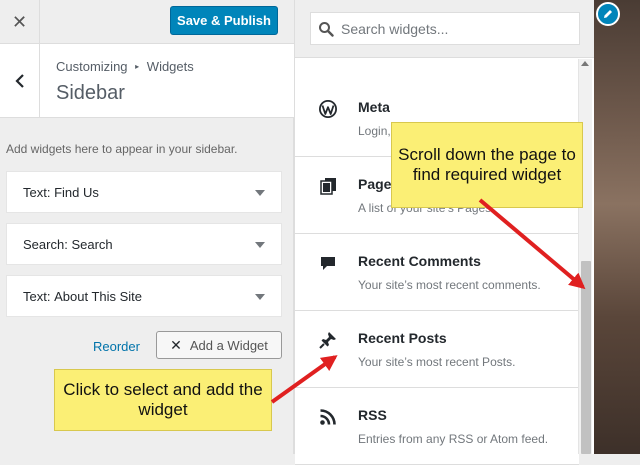  What do you see at coordinates (163, 400) in the screenshot?
I see `click-instruction-callout: Click to select and add the widget` at bounding box center [163, 400].